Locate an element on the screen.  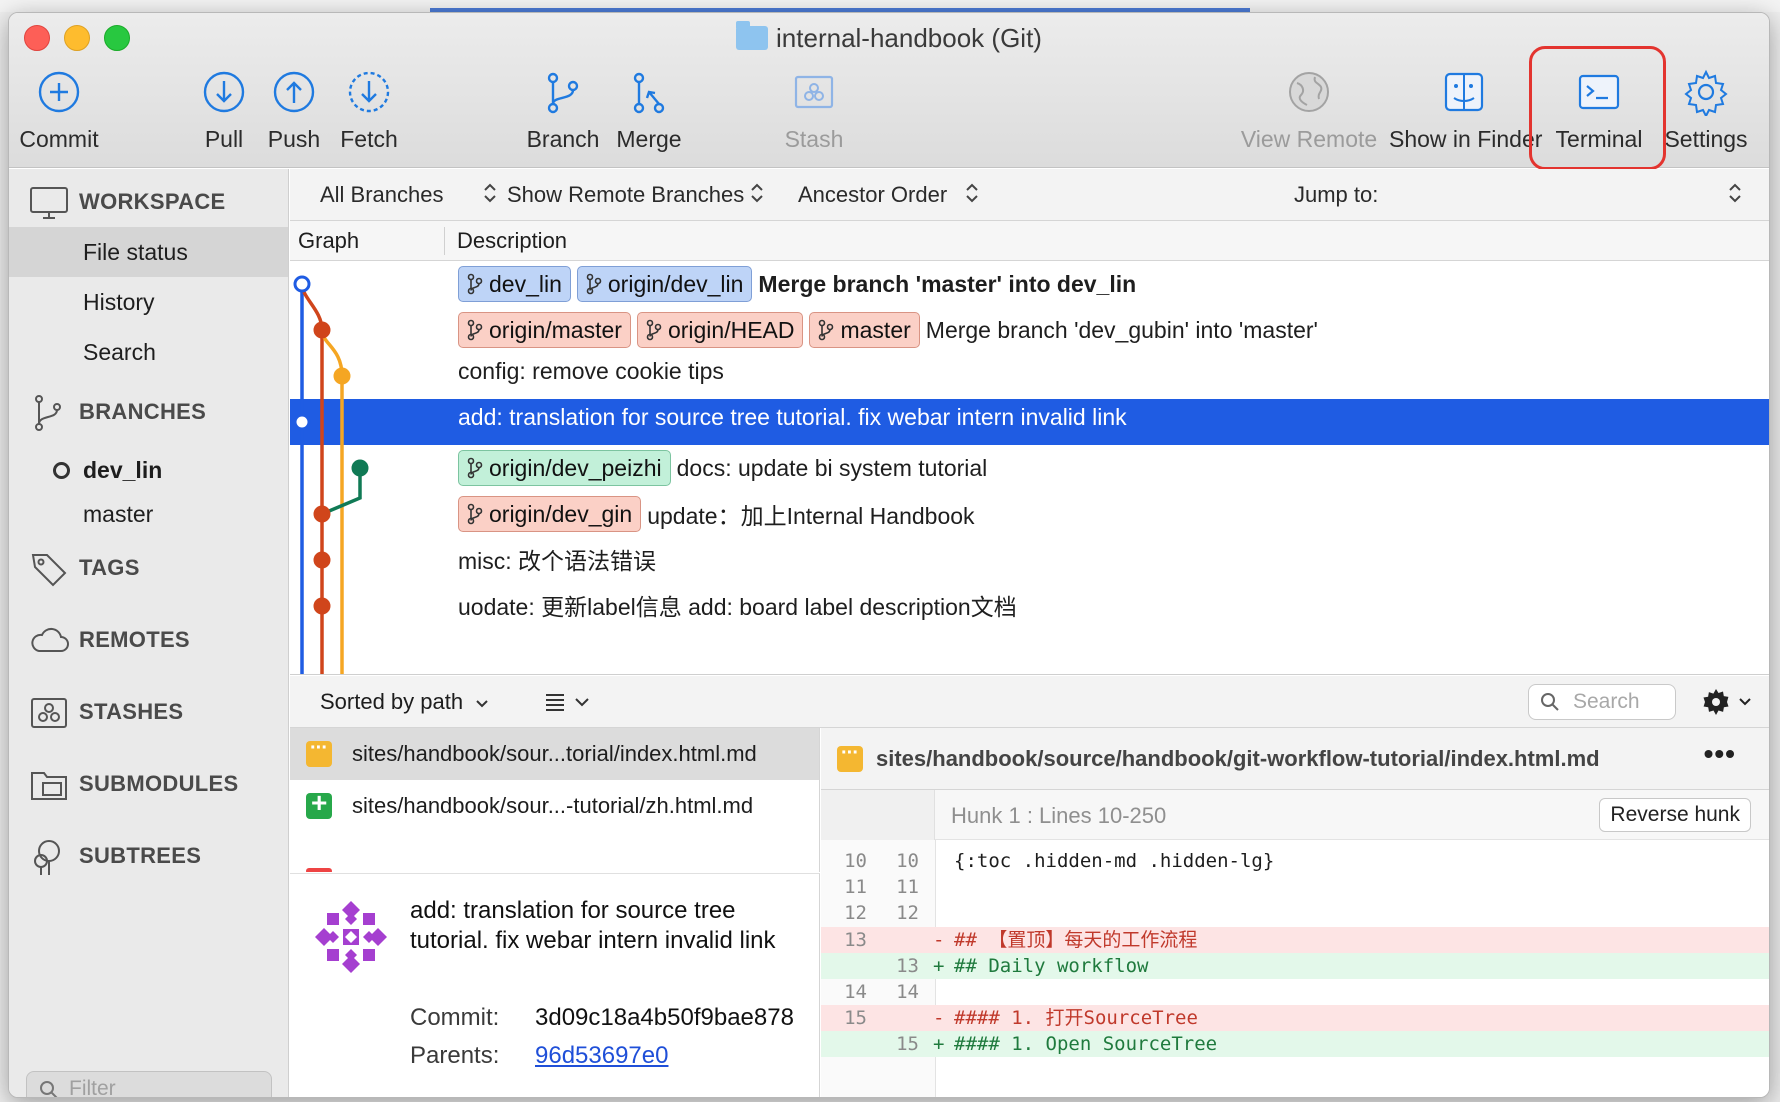
diff-line: 15 + #### 1. Open SourceTree is located at coordinates (1295, 1044).